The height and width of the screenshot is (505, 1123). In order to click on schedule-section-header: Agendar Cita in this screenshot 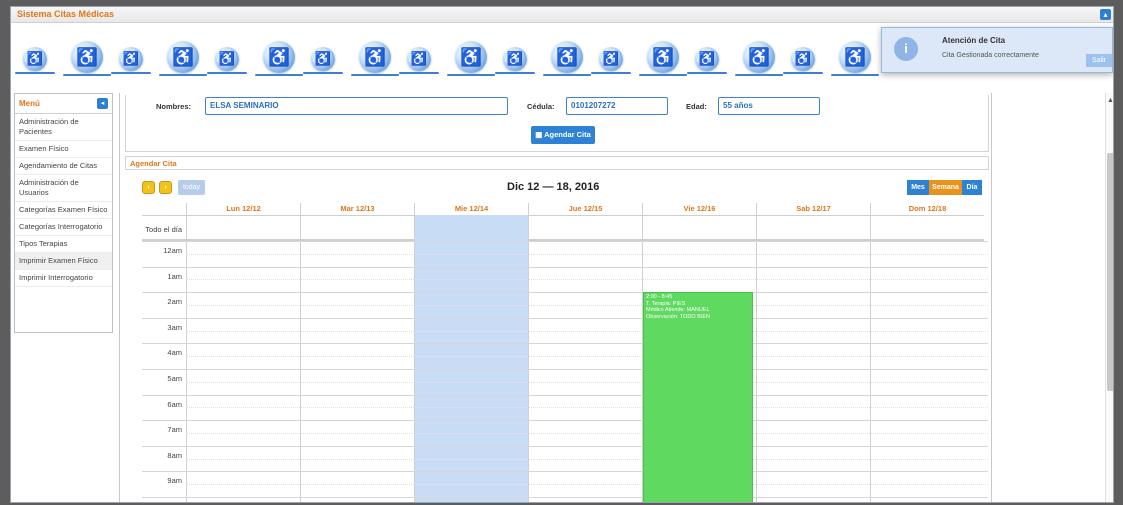, I will do `click(557, 163)`.